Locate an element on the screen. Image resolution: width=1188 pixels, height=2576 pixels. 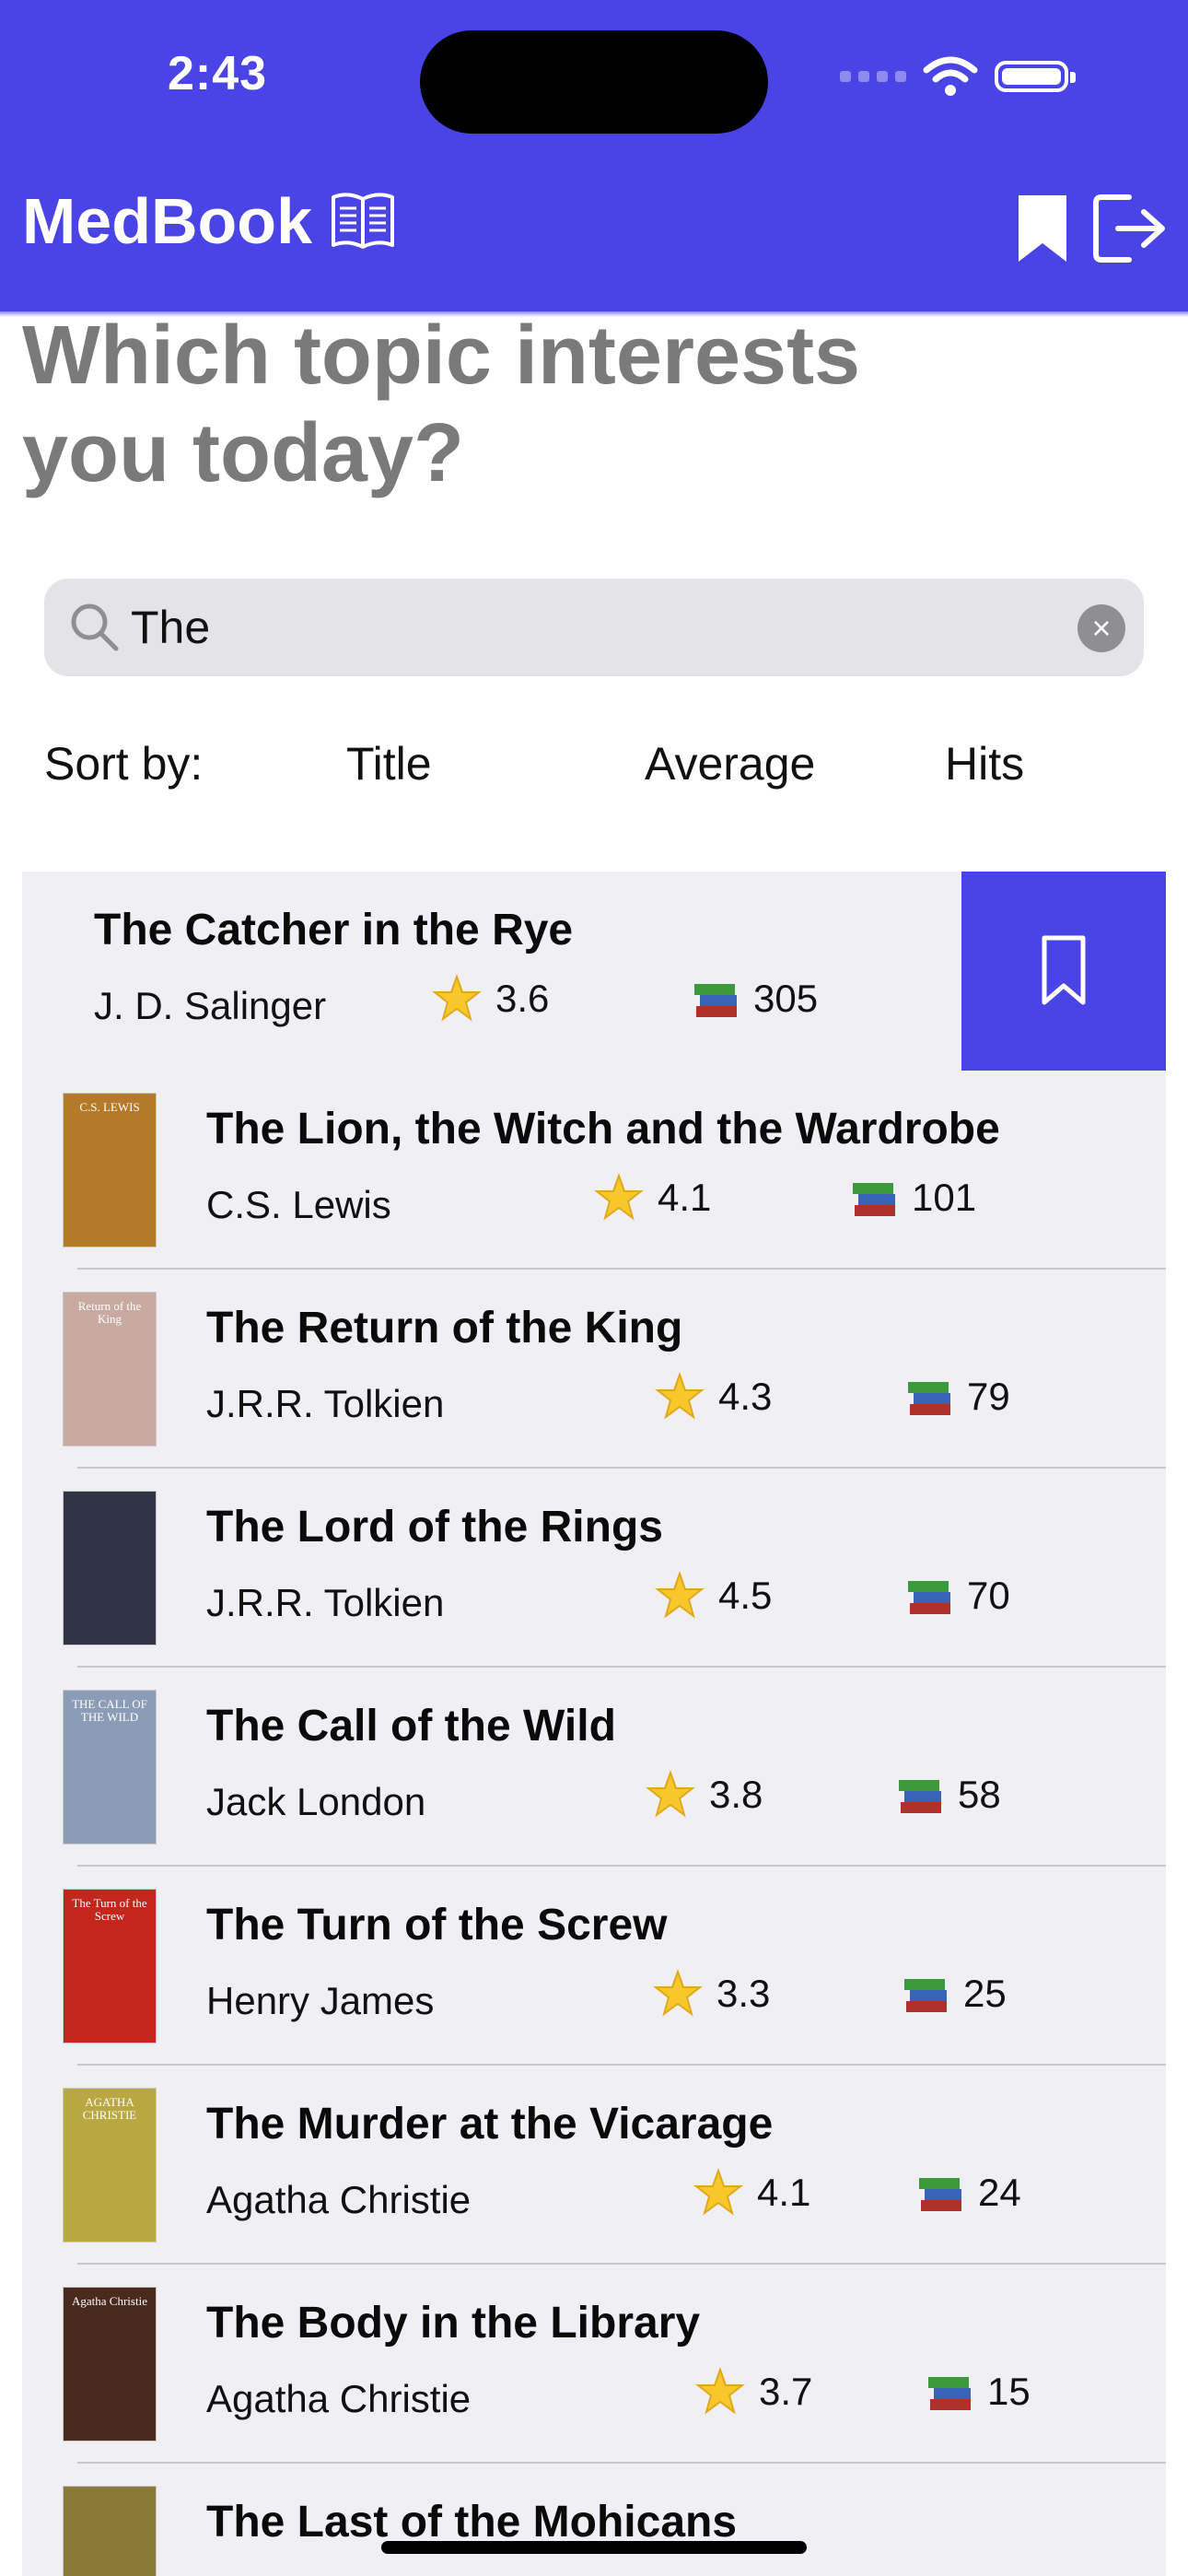
bookmark-swipe-button is located at coordinates (1063, 971).